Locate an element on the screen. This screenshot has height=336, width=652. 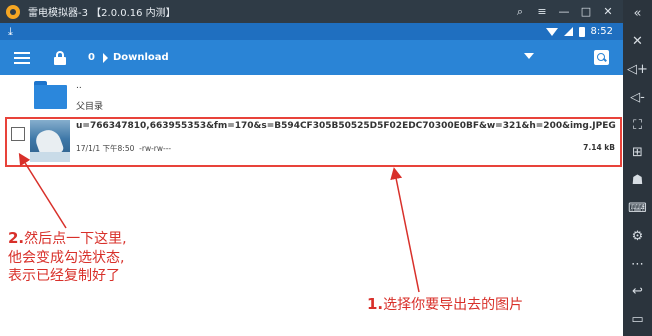
window-controls: ⌕ ≡ — □ ✕ is located at coordinates (564, 11).